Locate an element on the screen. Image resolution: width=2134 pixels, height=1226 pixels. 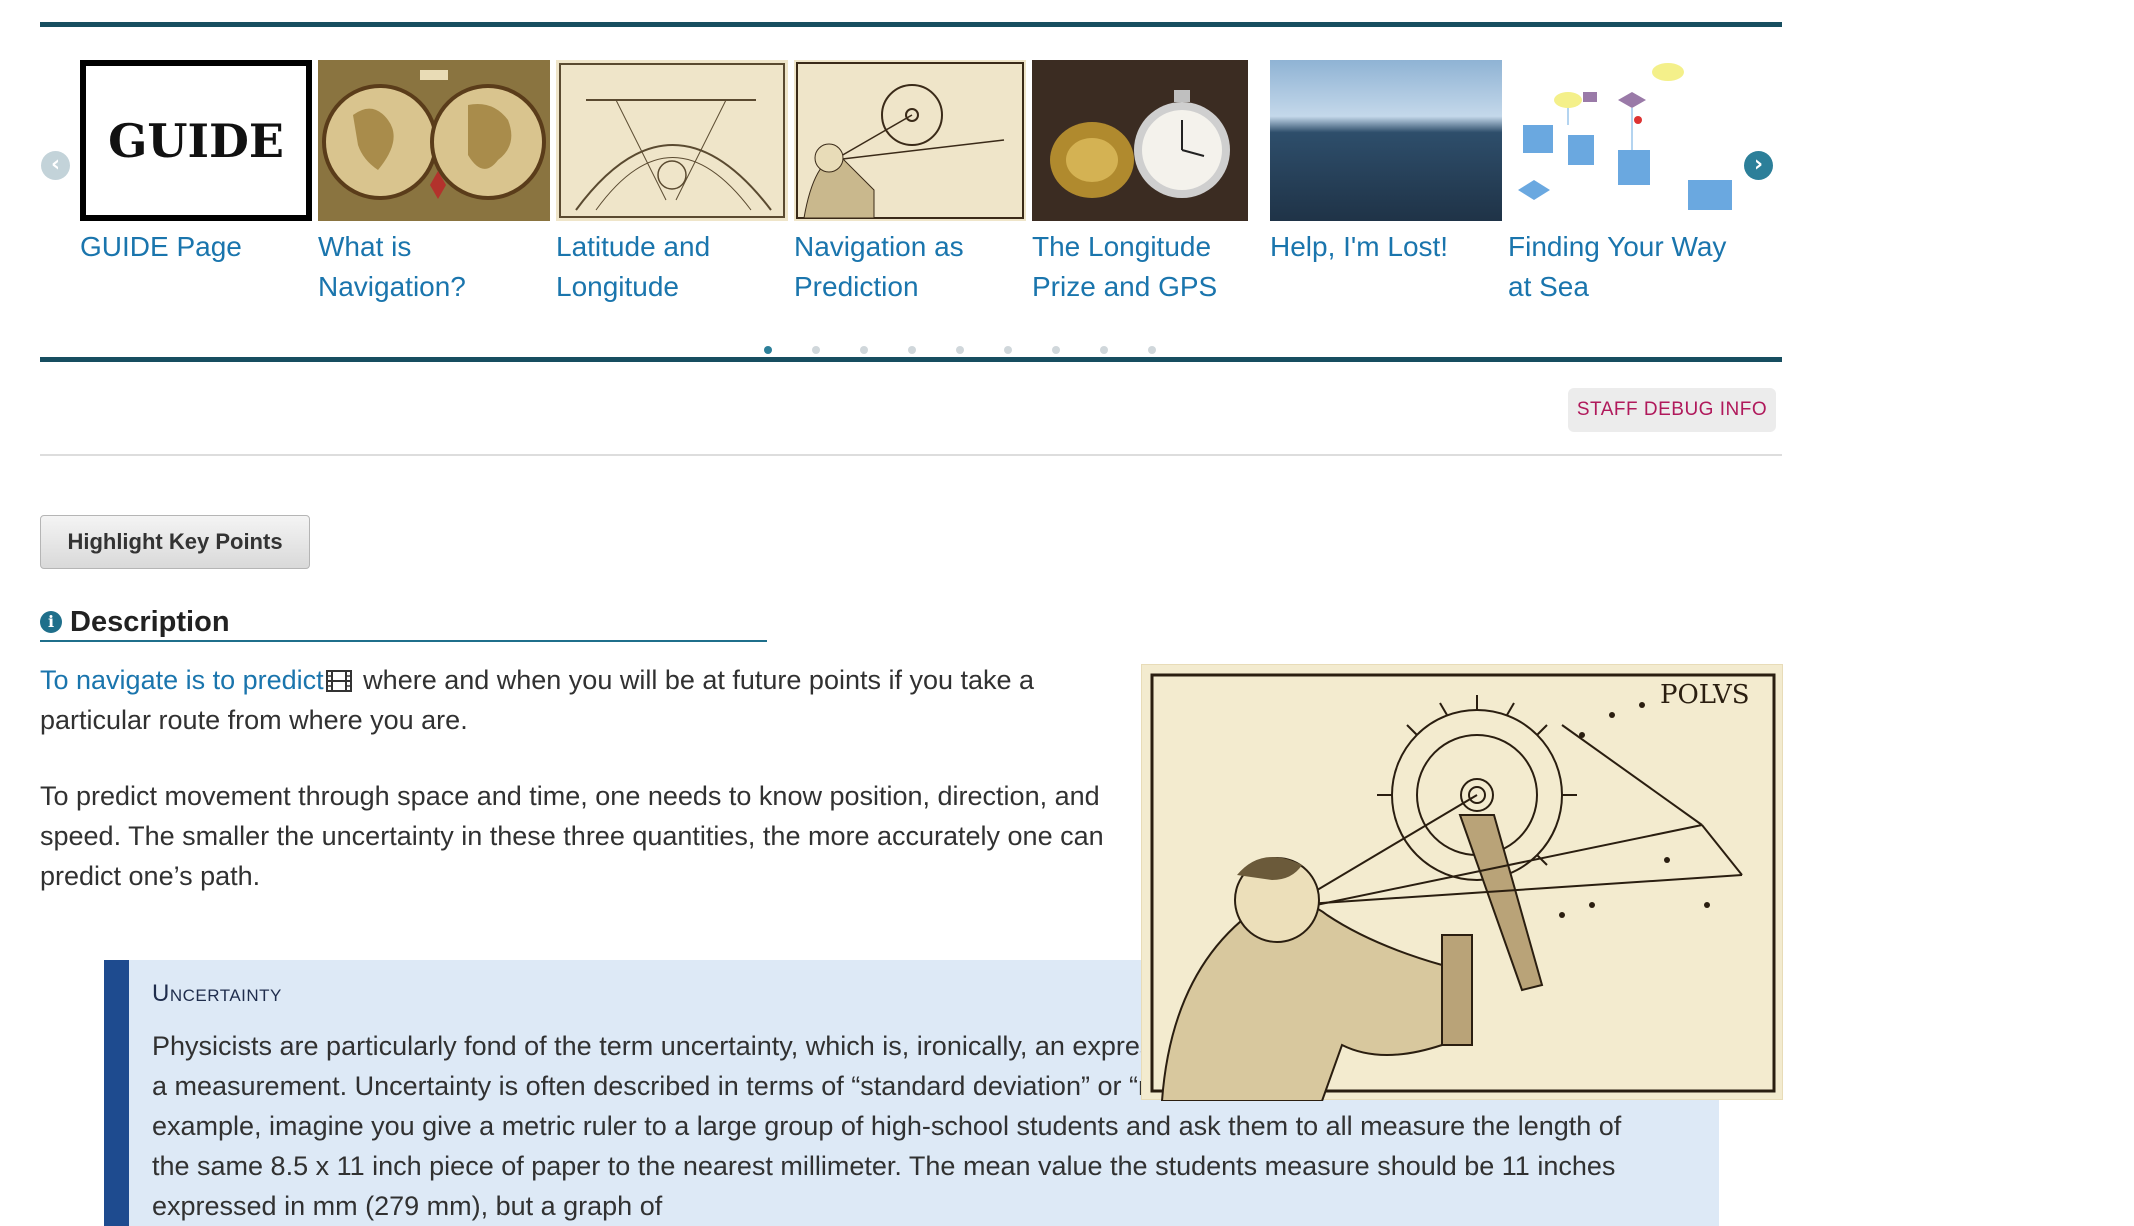
carousel-slide-navigation: What is Navigation? is located at coordinates (434, 183).